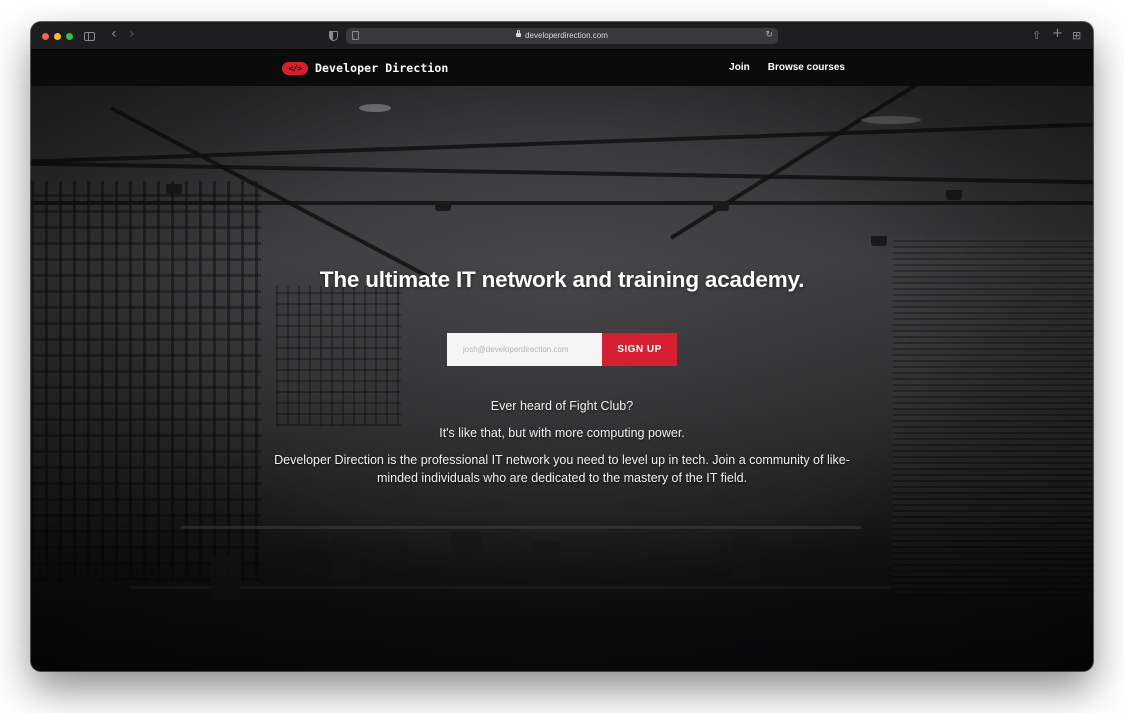 Image resolution: width=1124 pixels, height=713 pixels. What do you see at coordinates (769, 35) in the screenshot?
I see `reload-icon: ↻` at bounding box center [769, 35].